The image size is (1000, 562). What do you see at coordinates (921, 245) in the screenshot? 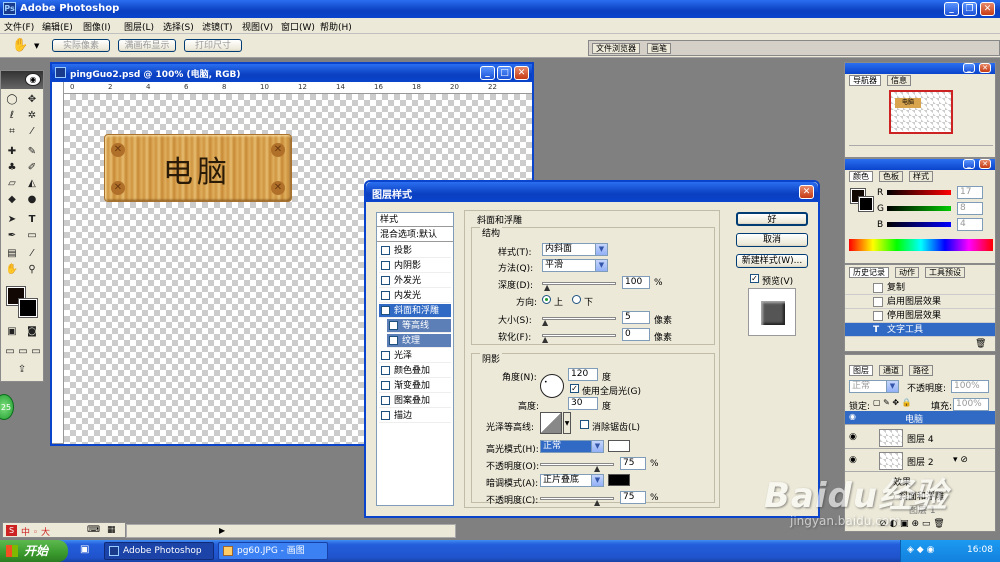
I see `color-ramp` at bounding box center [921, 245].